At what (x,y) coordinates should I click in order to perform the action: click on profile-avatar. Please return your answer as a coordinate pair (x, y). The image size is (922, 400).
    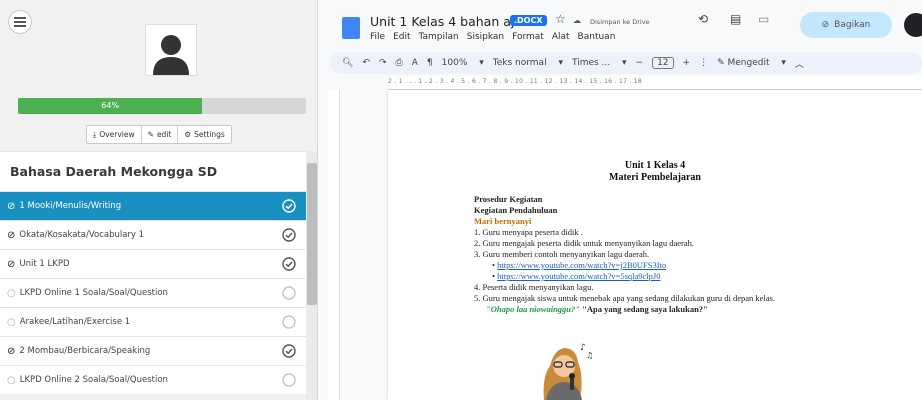
    Looking at the image, I should click on (913, 25).